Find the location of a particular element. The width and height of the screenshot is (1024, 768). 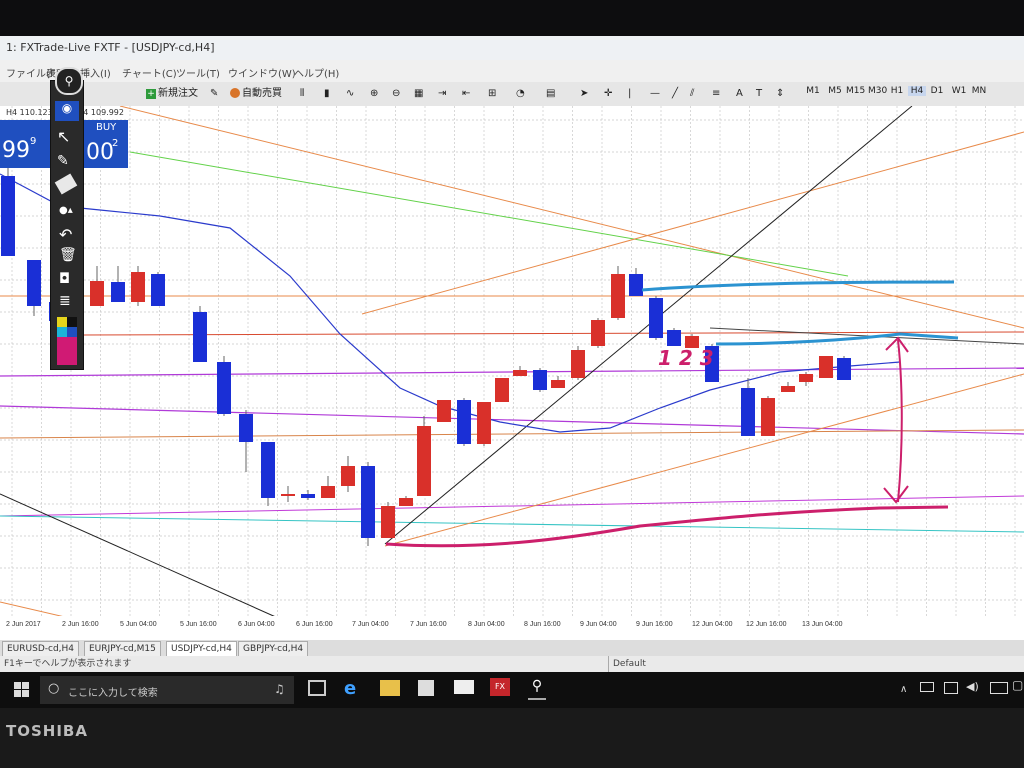

text-label-icon: T is located at coordinates (759, 94).